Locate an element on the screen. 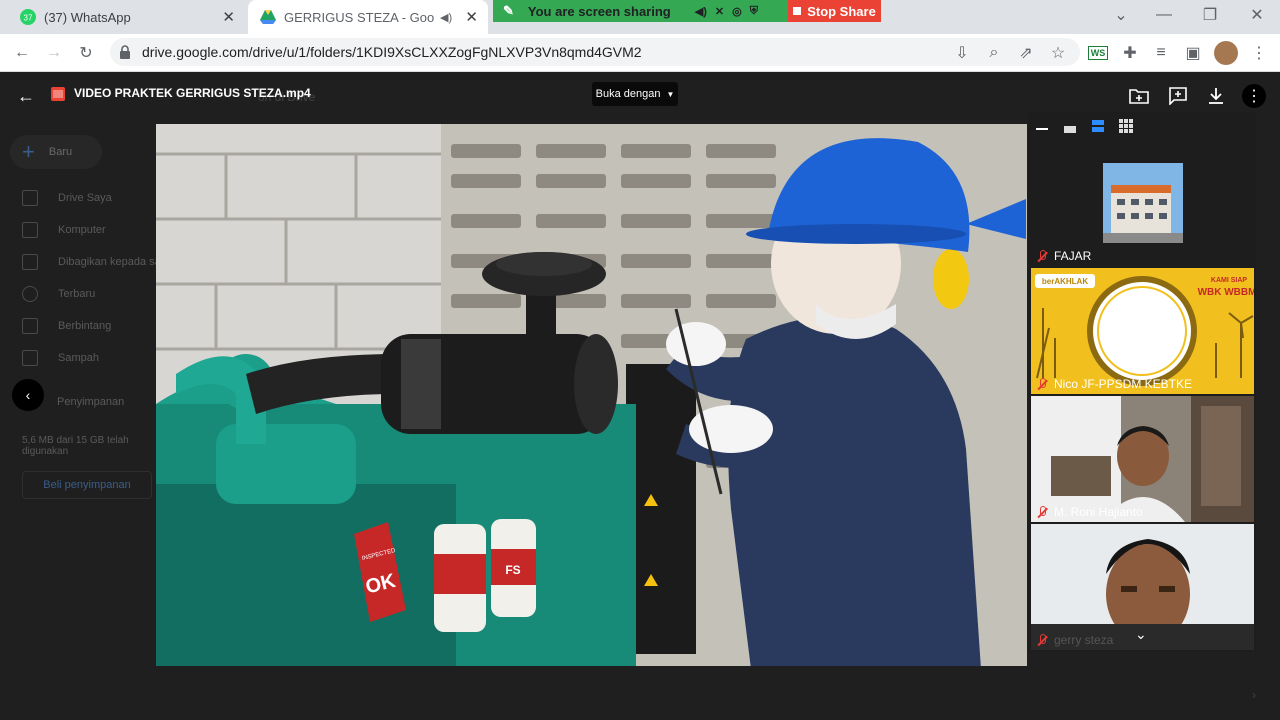 Image resolution: width=1280 pixels, height=720 pixels. tab-search-icon: ⌄ is located at coordinates (1121, 15).